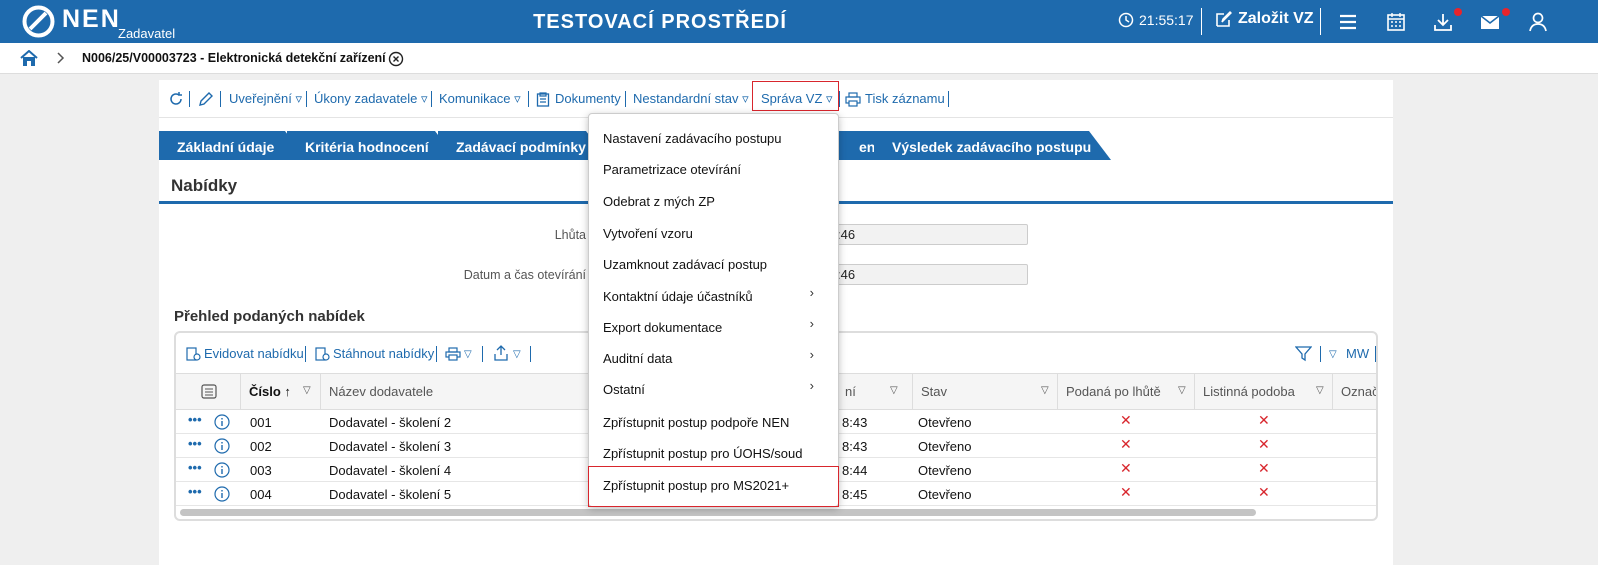 Image resolution: width=1598 pixels, height=565 pixels. Describe the element at coordinates (718, 512) in the screenshot. I see `horizontal-scrollbar` at that location.